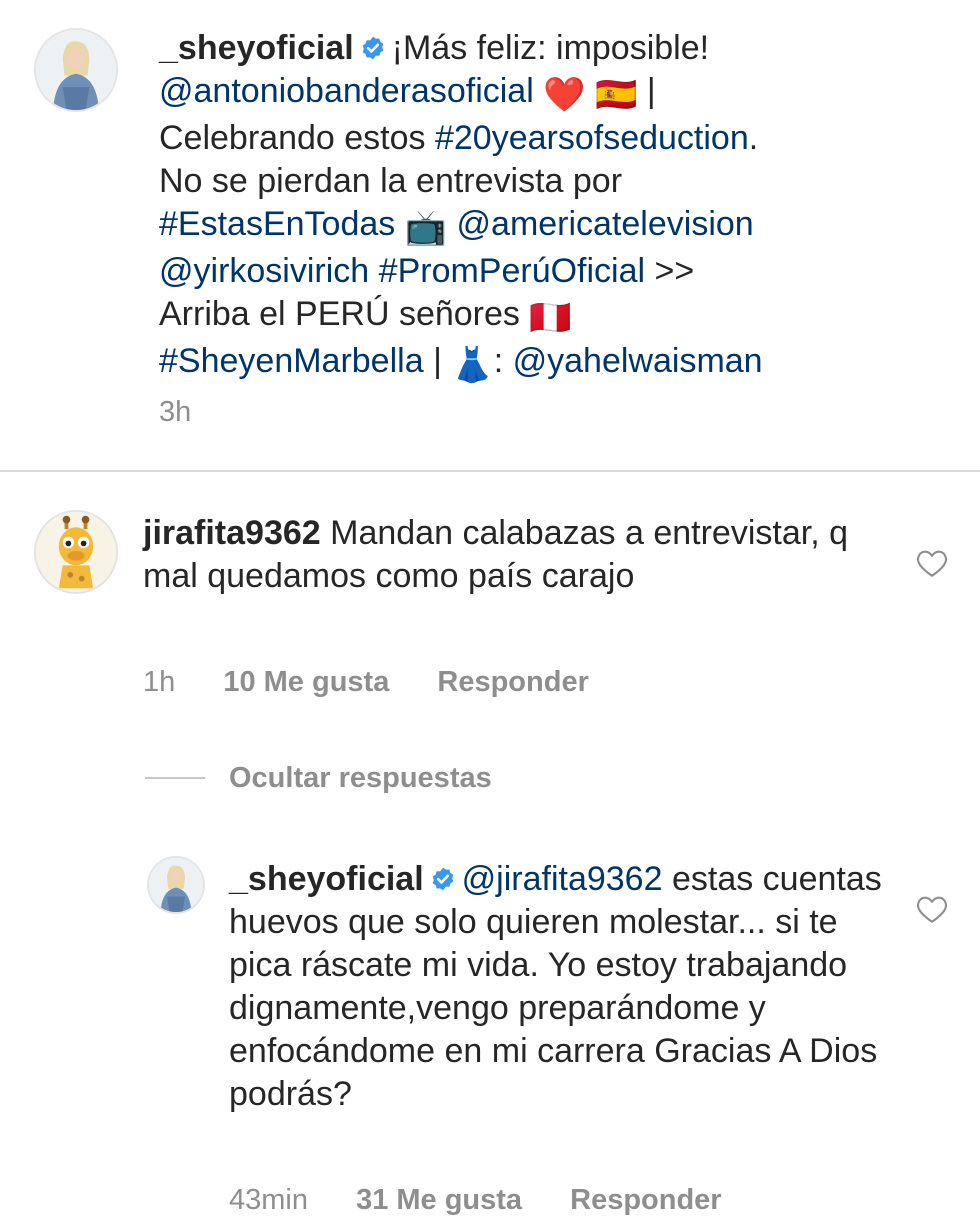  What do you see at coordinates (76, 552) in the screenshot?
I see `commenter-avatar` at bounding box center [76, 552].